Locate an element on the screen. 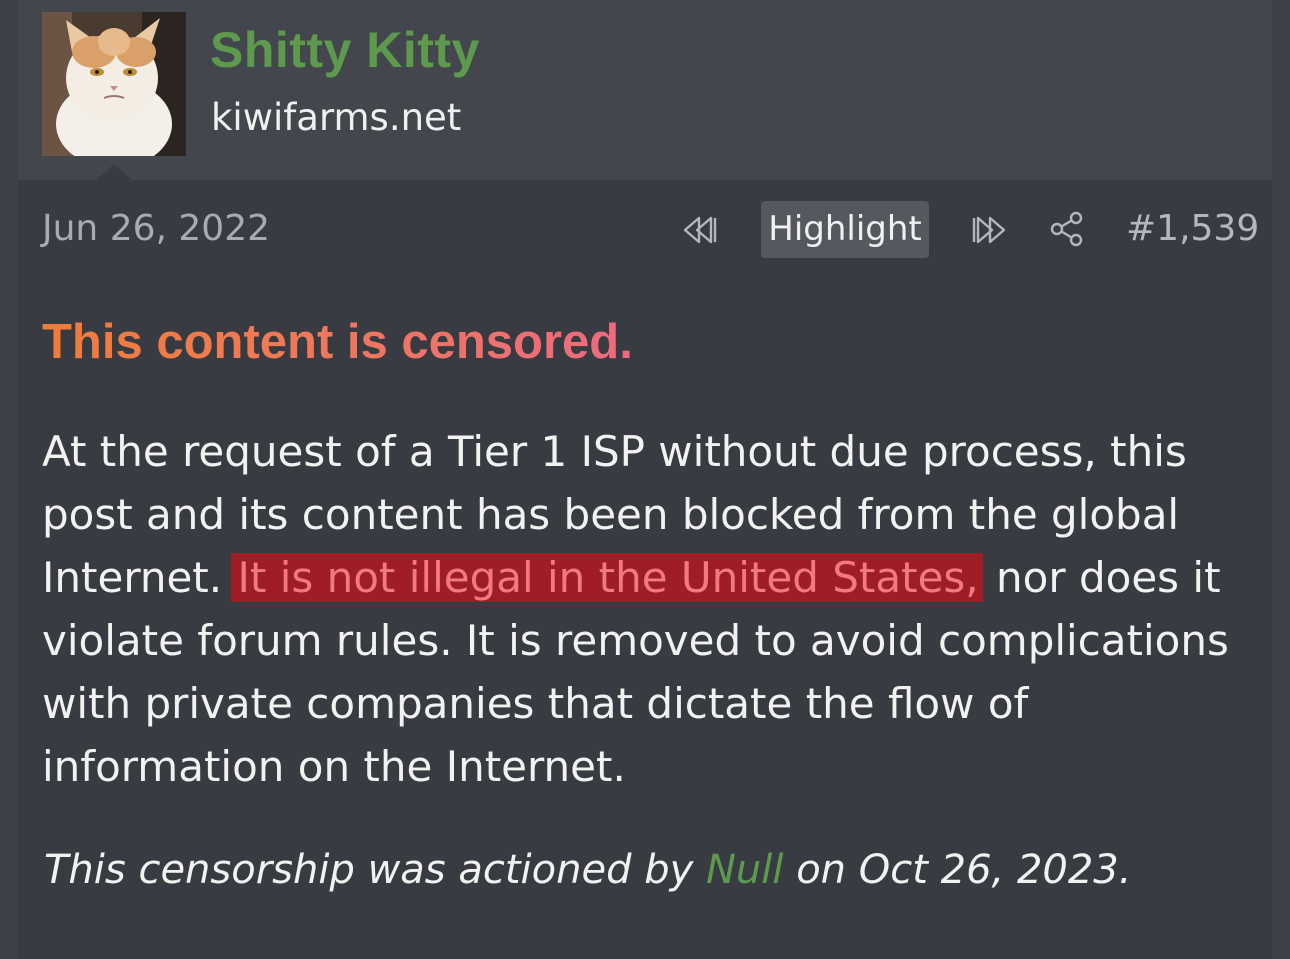  fast-forward-icon is located at coordinates (989, 230).